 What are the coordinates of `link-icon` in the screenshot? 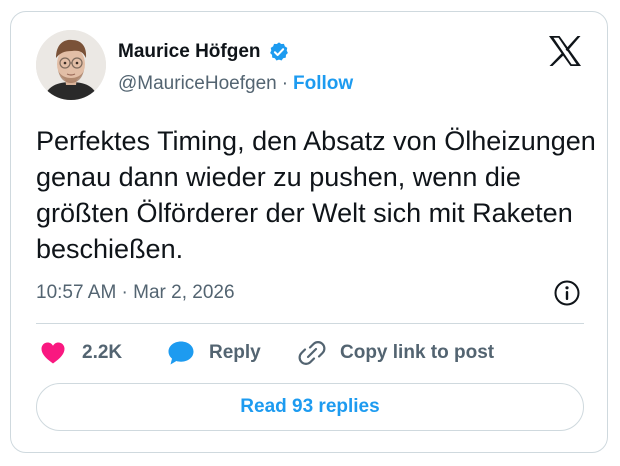 It's located at (312, 353).